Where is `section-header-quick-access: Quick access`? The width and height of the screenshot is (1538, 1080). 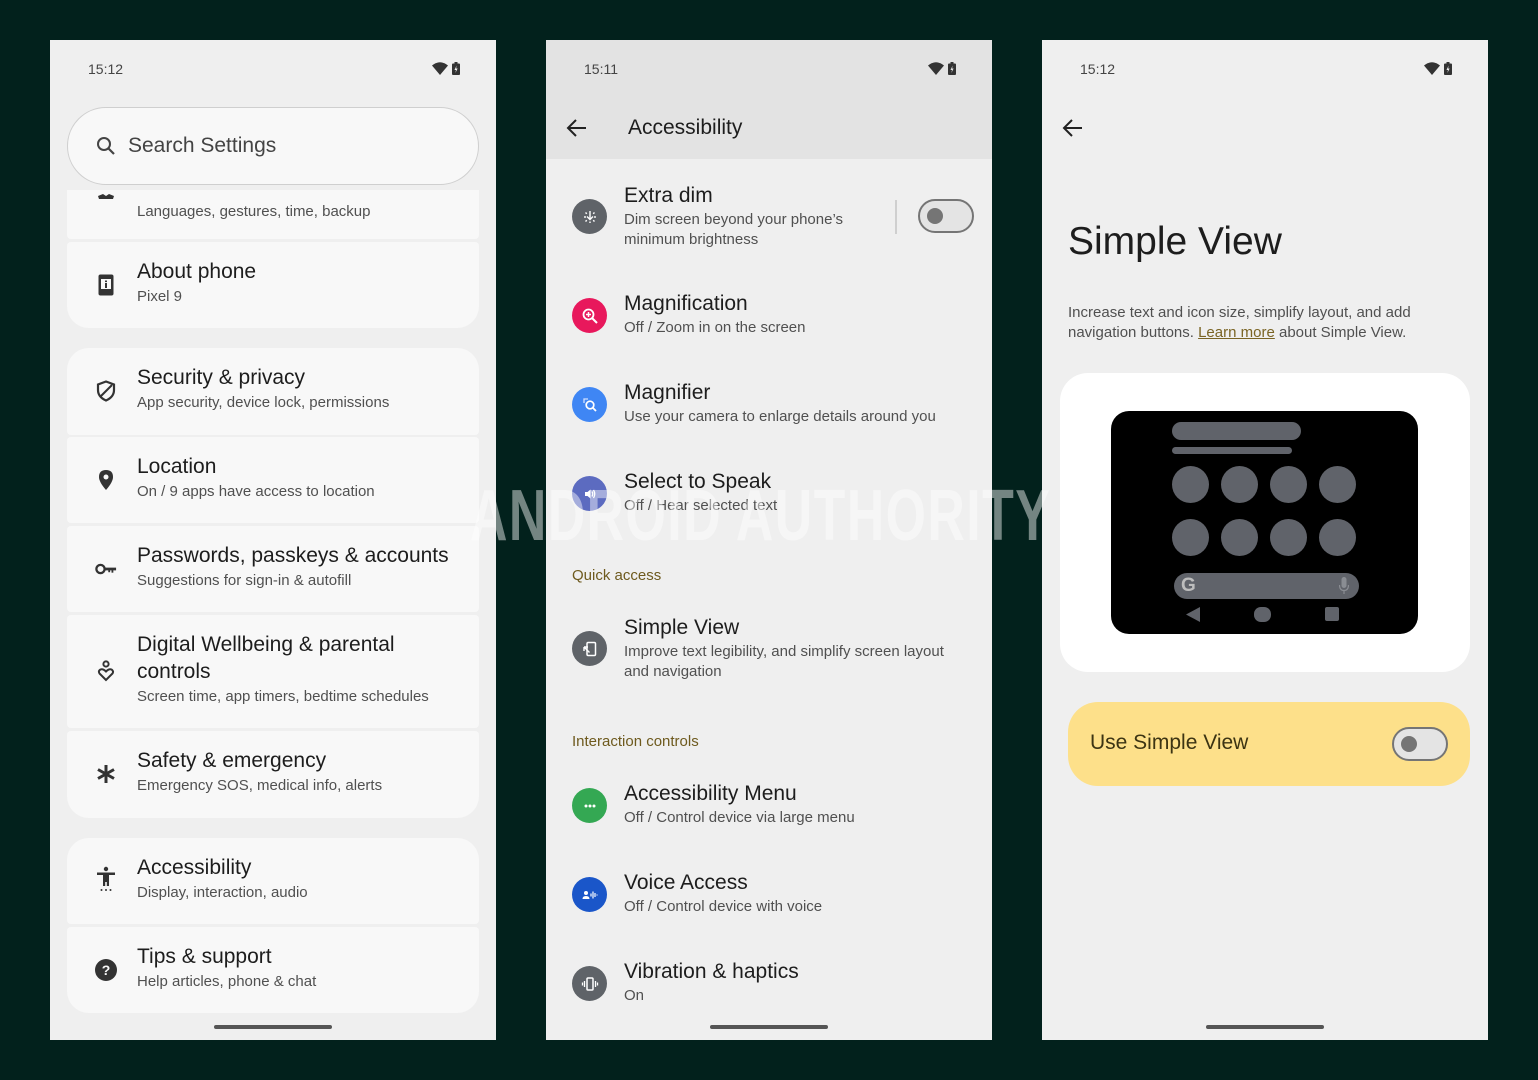 section-header-quick-access: Quick access is located at coordinates (617, 575).